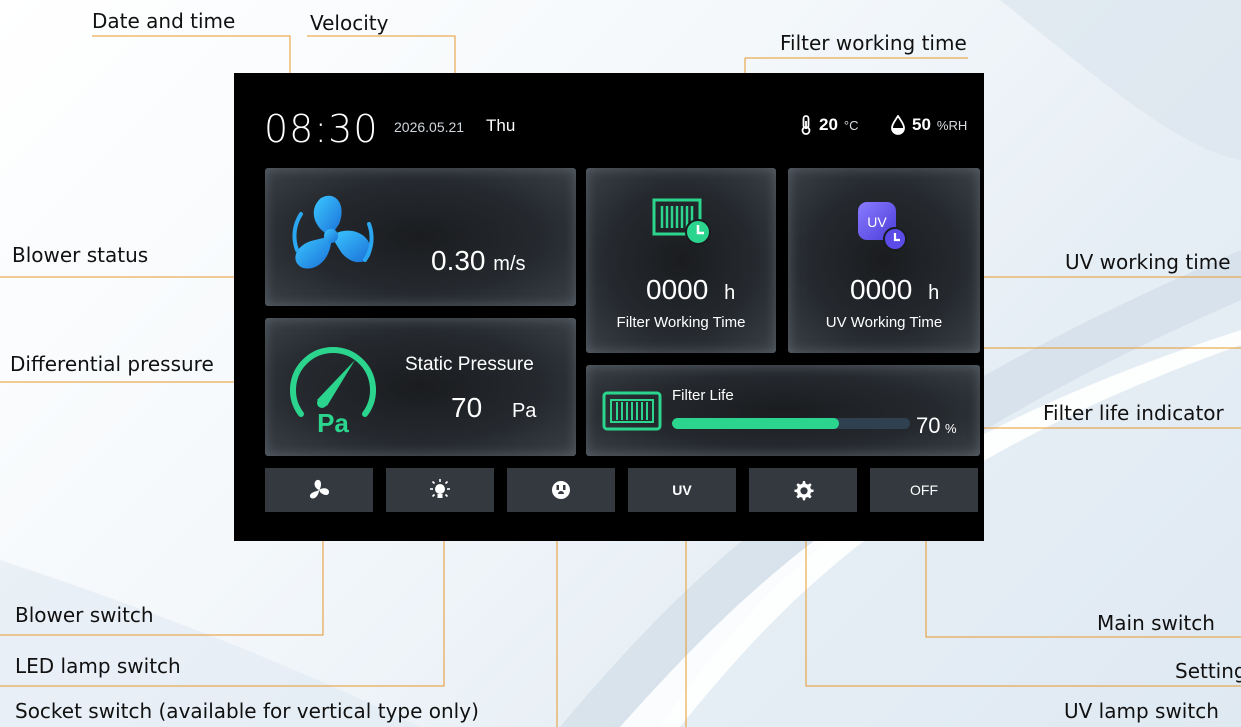  I want to click on callout-uv-lamp-switch: UV lamp switch, so click(1141, 711).